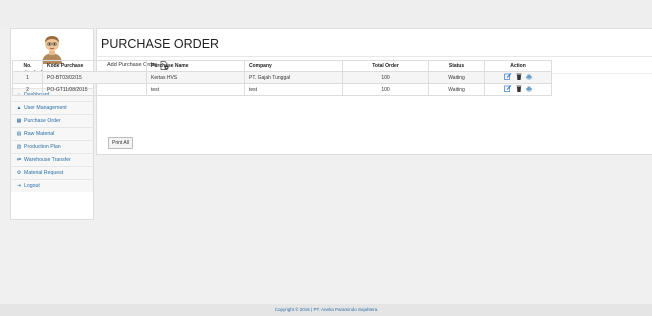 The image size is (652, 316). I want to click on sidebar-item-material-request: ⚙ Material Request, so click(52, 172).